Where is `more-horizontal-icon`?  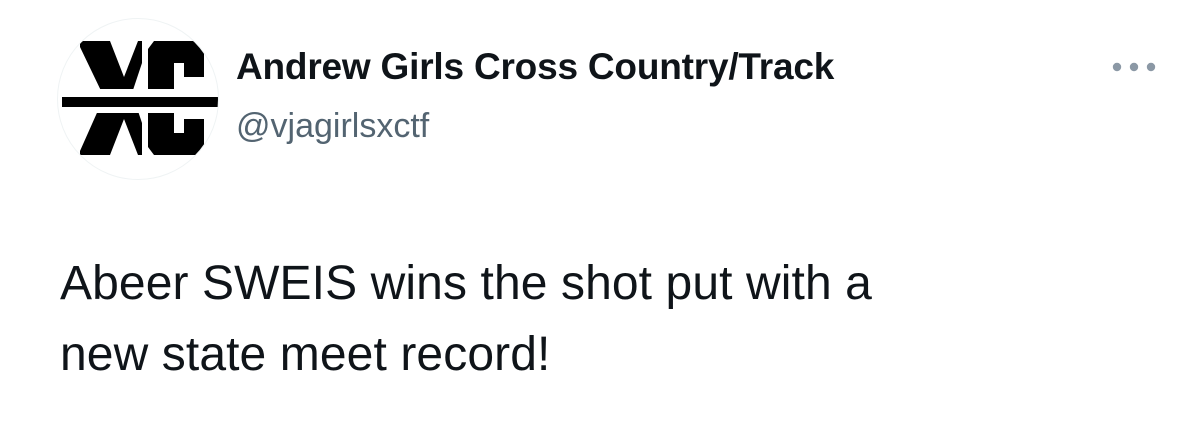 more-horizontal-icon is located at coordinates (1134, 67).